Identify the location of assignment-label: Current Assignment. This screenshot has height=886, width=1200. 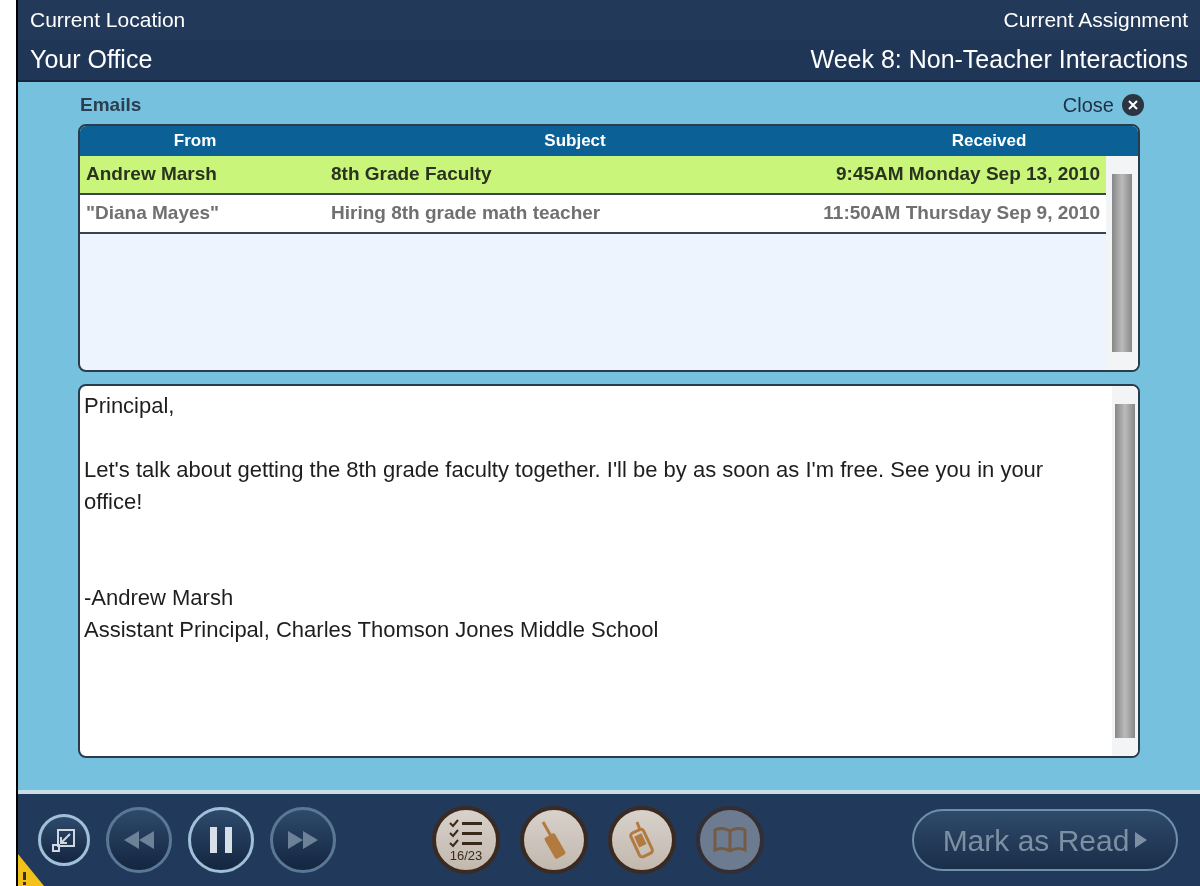
(1095, 20).